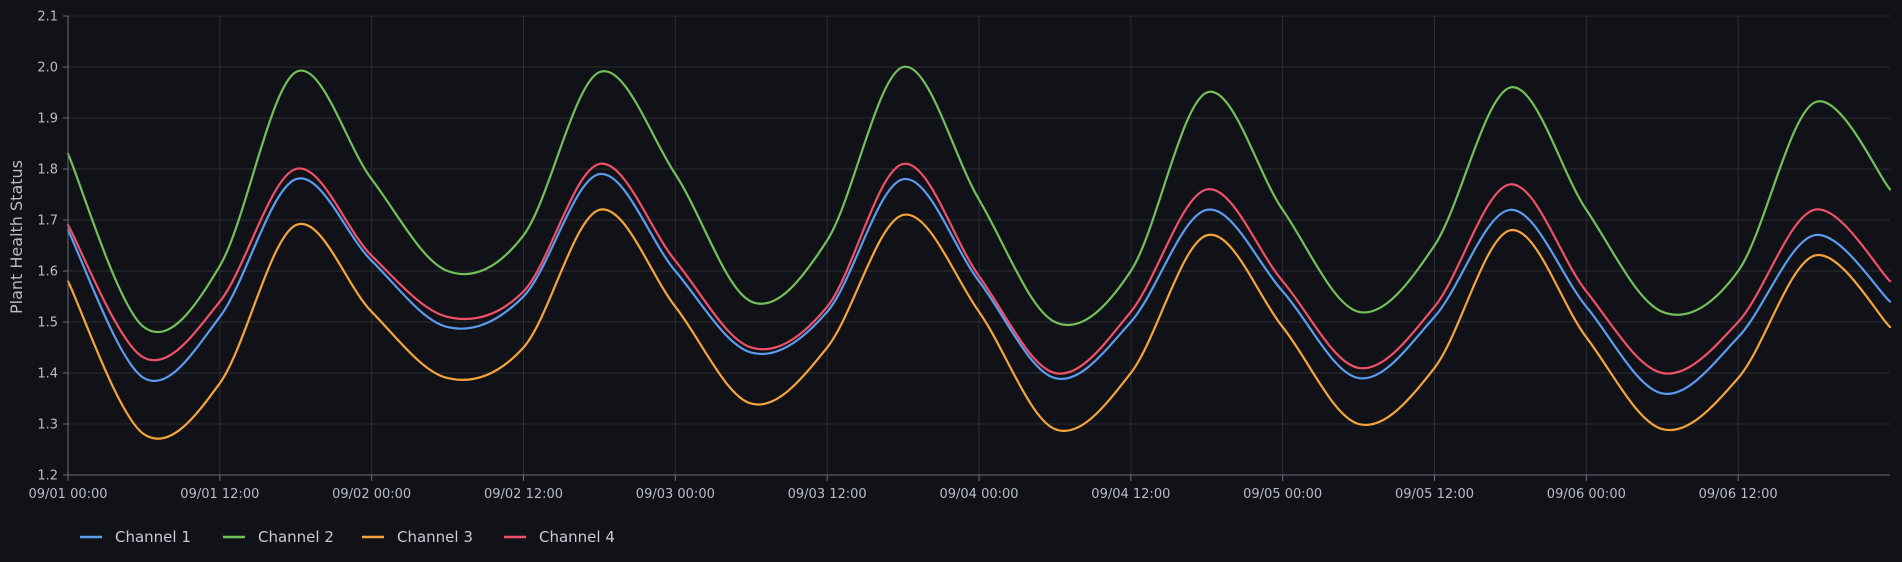 The height and width of the screenshot is (562, 1902). Describe the element at coordinates (47, 68) in the screenshot. I see `y-tick-label: 2.0` at that location.